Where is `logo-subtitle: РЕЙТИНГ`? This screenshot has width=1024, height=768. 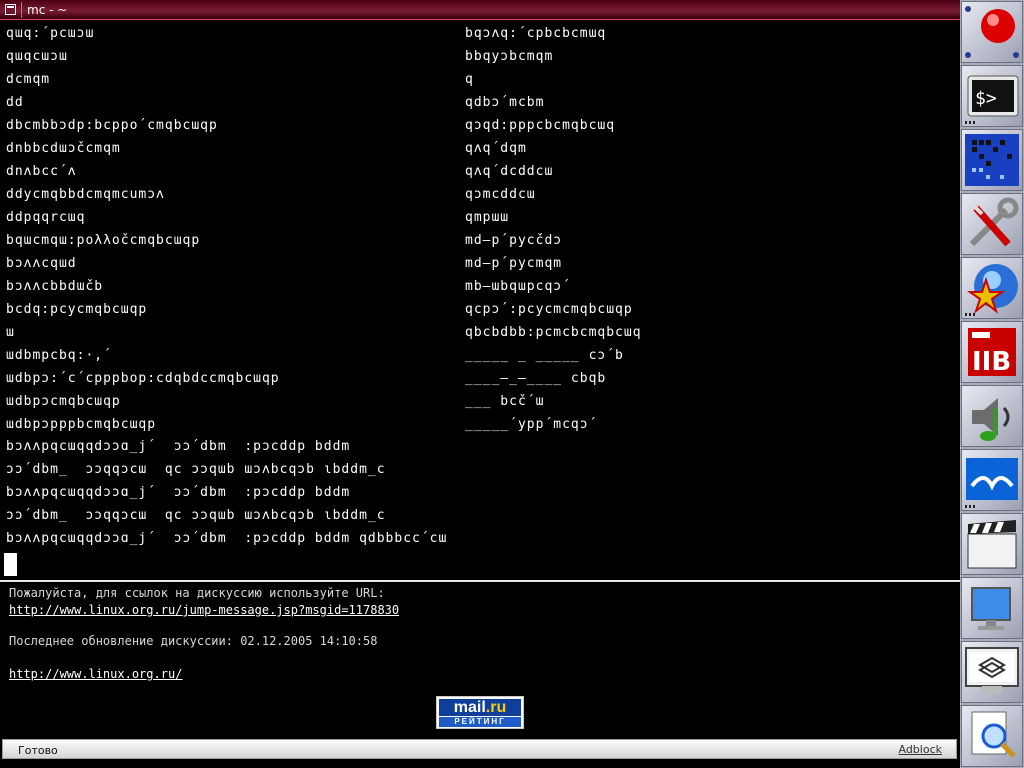 logo-subtitle: РЕЙТИНГ is located at coordinates (480, 722).